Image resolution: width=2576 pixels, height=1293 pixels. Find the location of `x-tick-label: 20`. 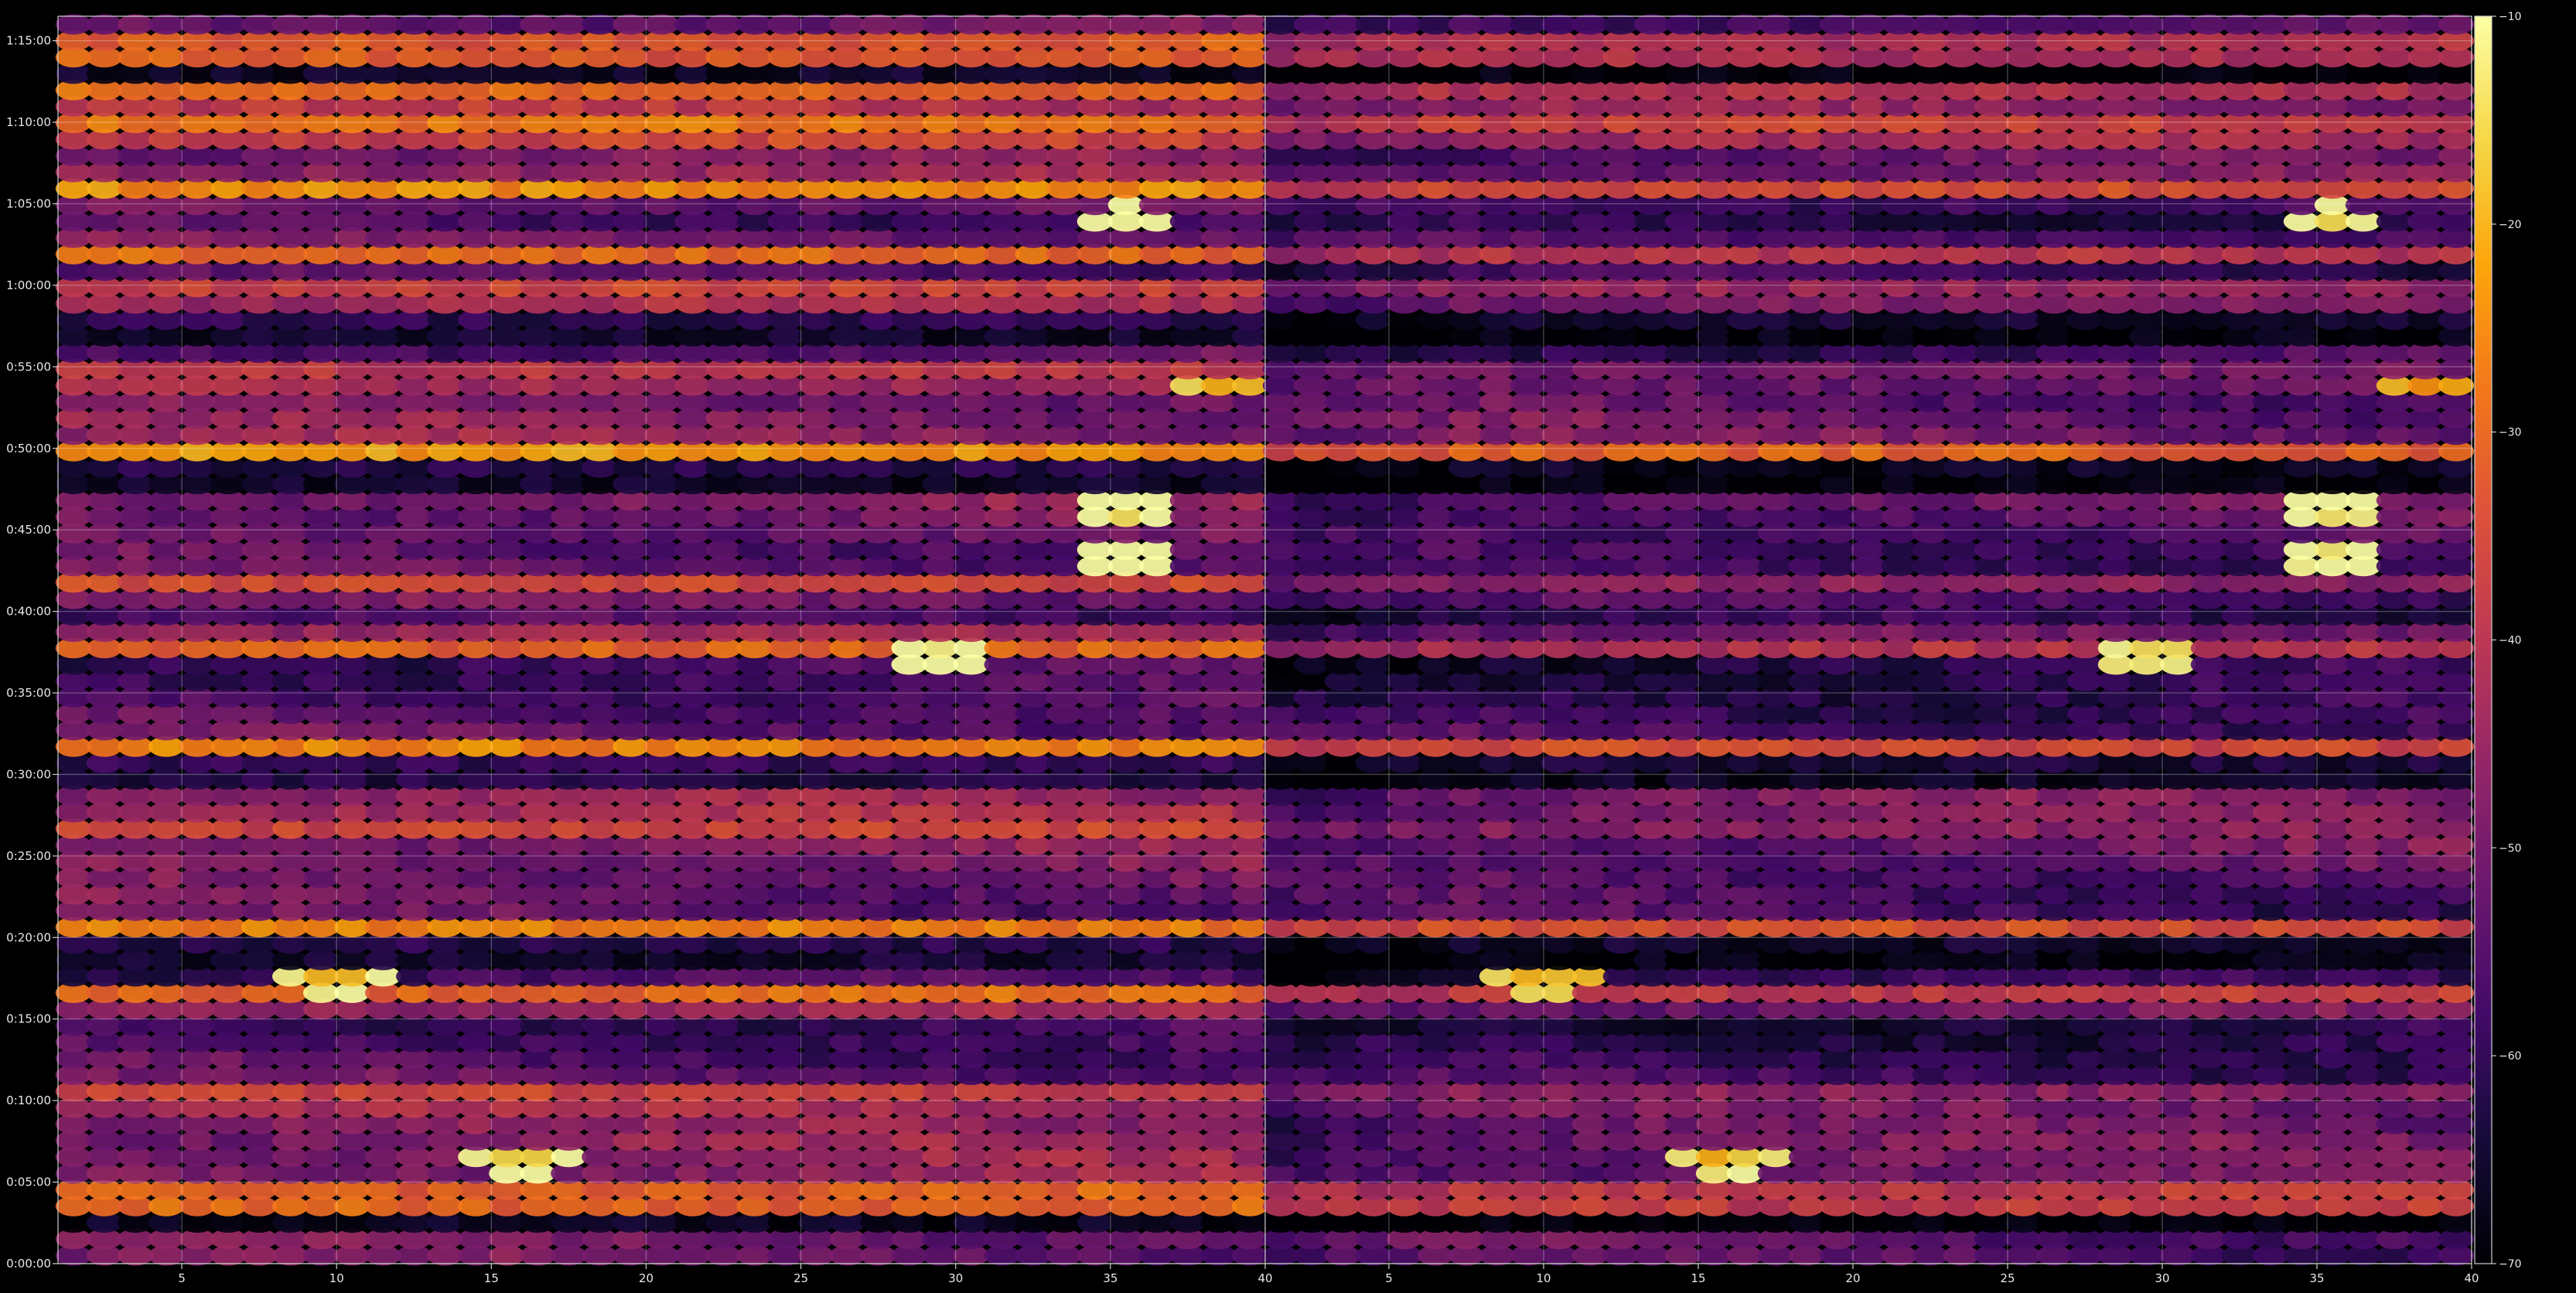

x-tick-label: 20 is located at coordinates (646, 1278).